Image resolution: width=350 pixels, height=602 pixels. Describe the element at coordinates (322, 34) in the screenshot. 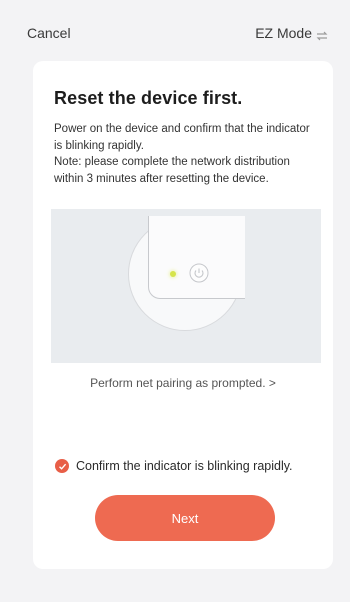

I see `switch-arrows-icon` at that location.